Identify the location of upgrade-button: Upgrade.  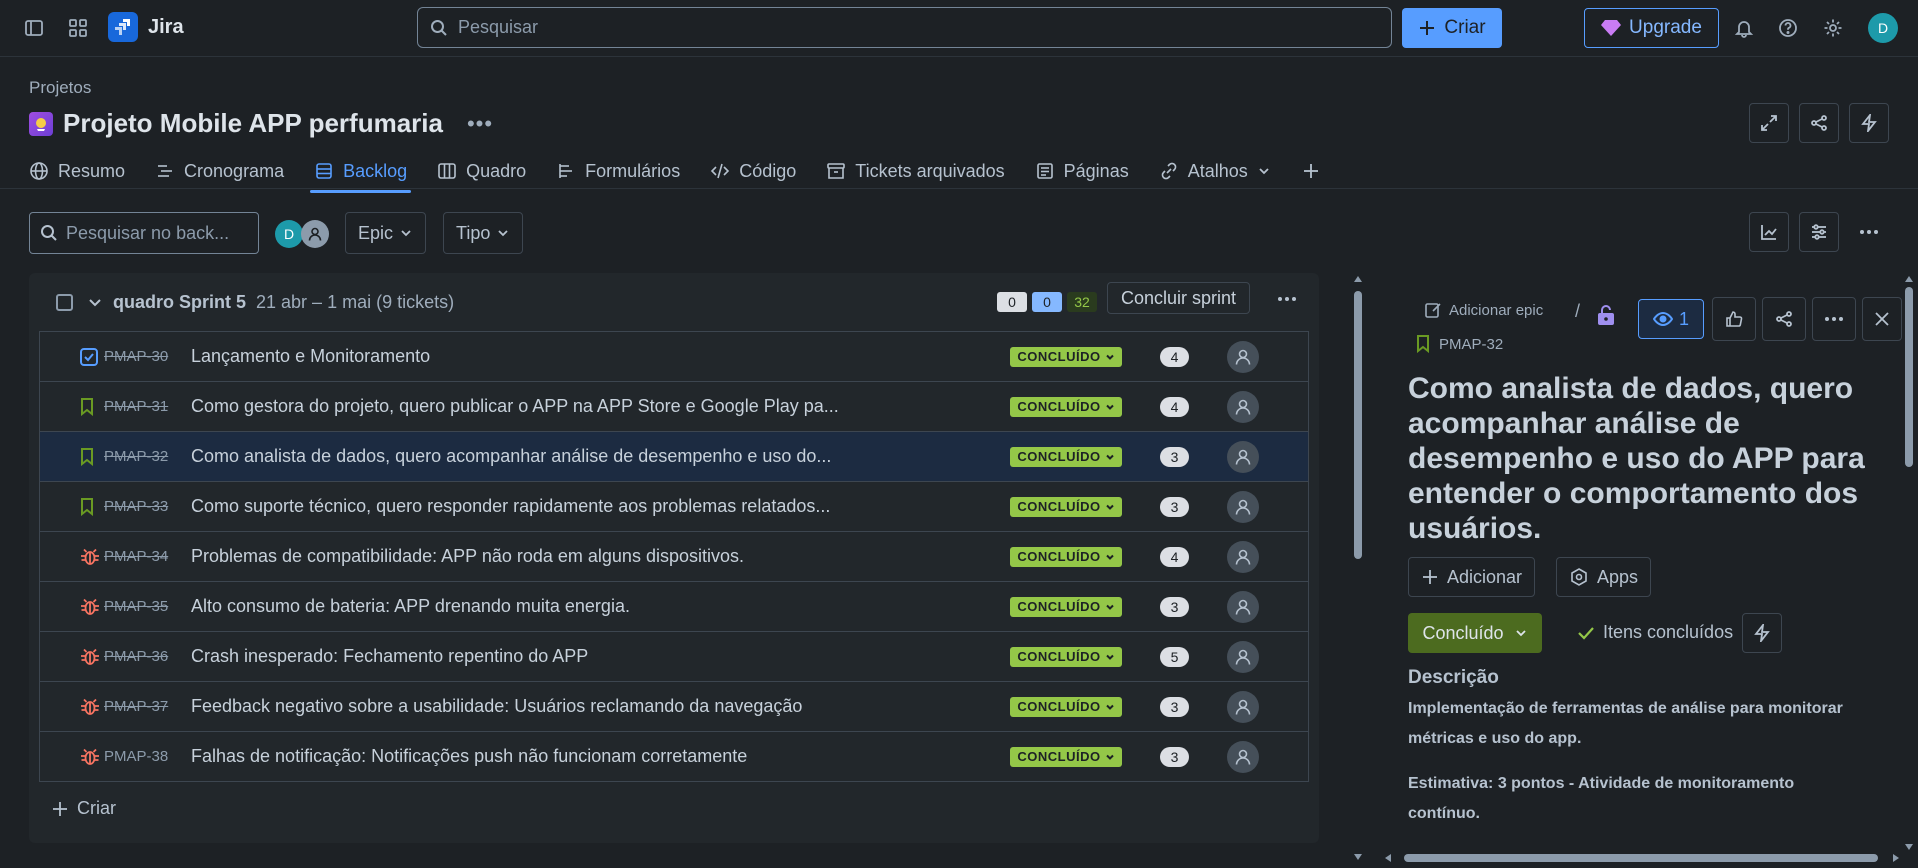
(1651, 28).